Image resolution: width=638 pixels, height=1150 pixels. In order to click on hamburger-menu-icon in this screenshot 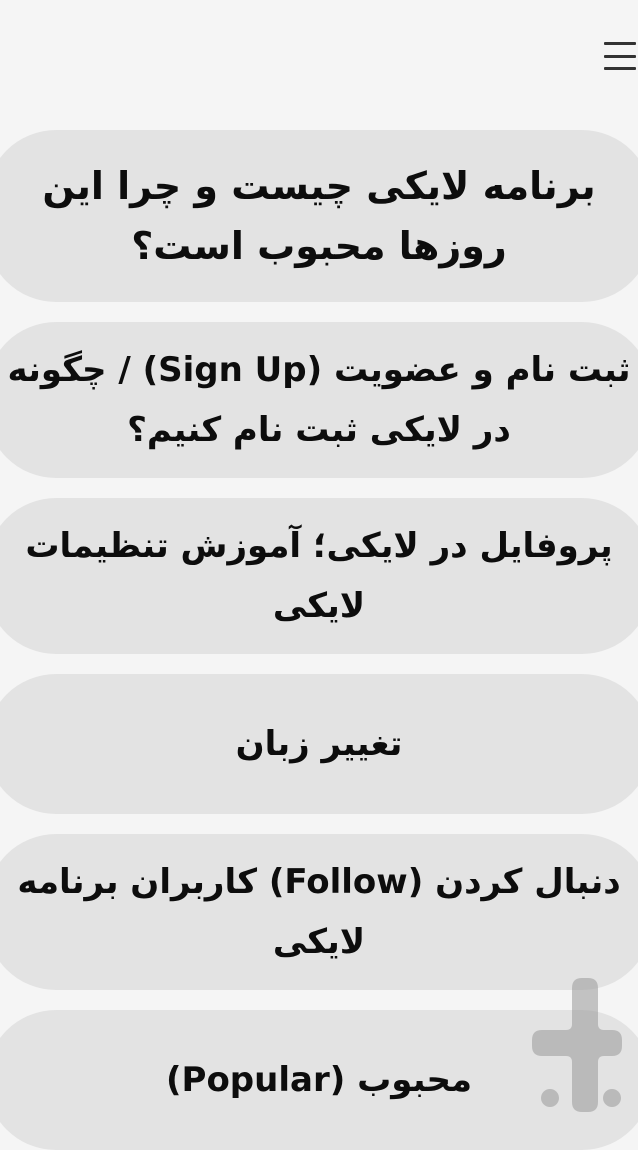, I will do `click(620, 56)`.